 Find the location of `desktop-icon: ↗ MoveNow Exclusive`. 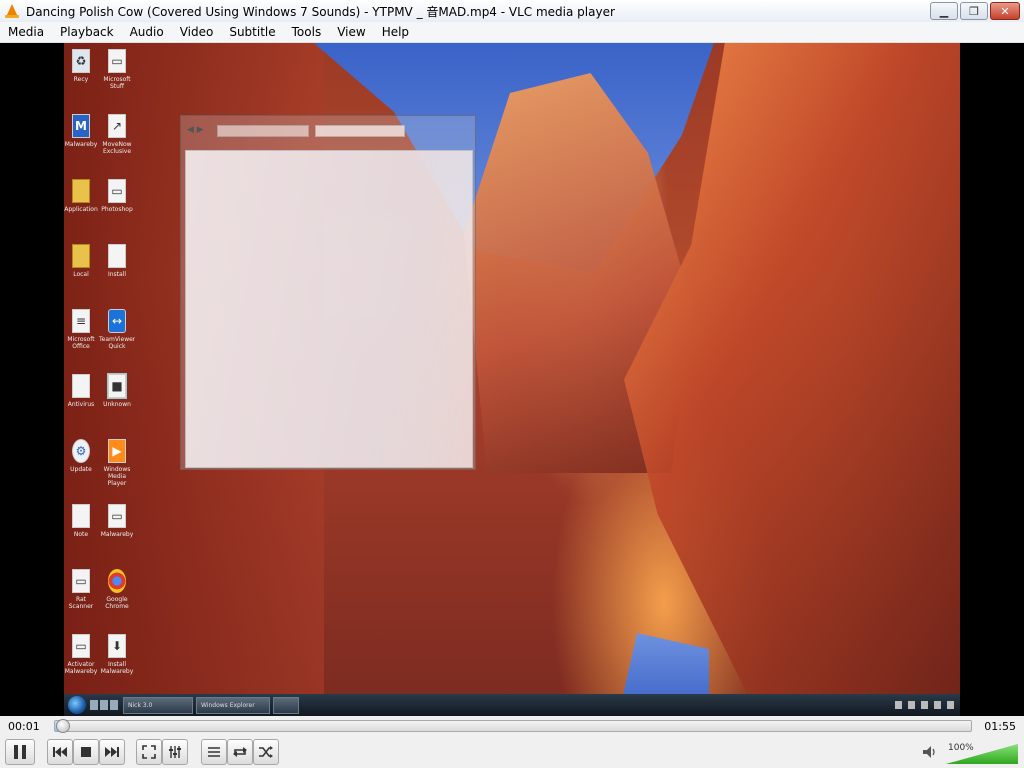

desktop-icon: ↗ MoveNow Exclusive is located at coordinates (117, 140).